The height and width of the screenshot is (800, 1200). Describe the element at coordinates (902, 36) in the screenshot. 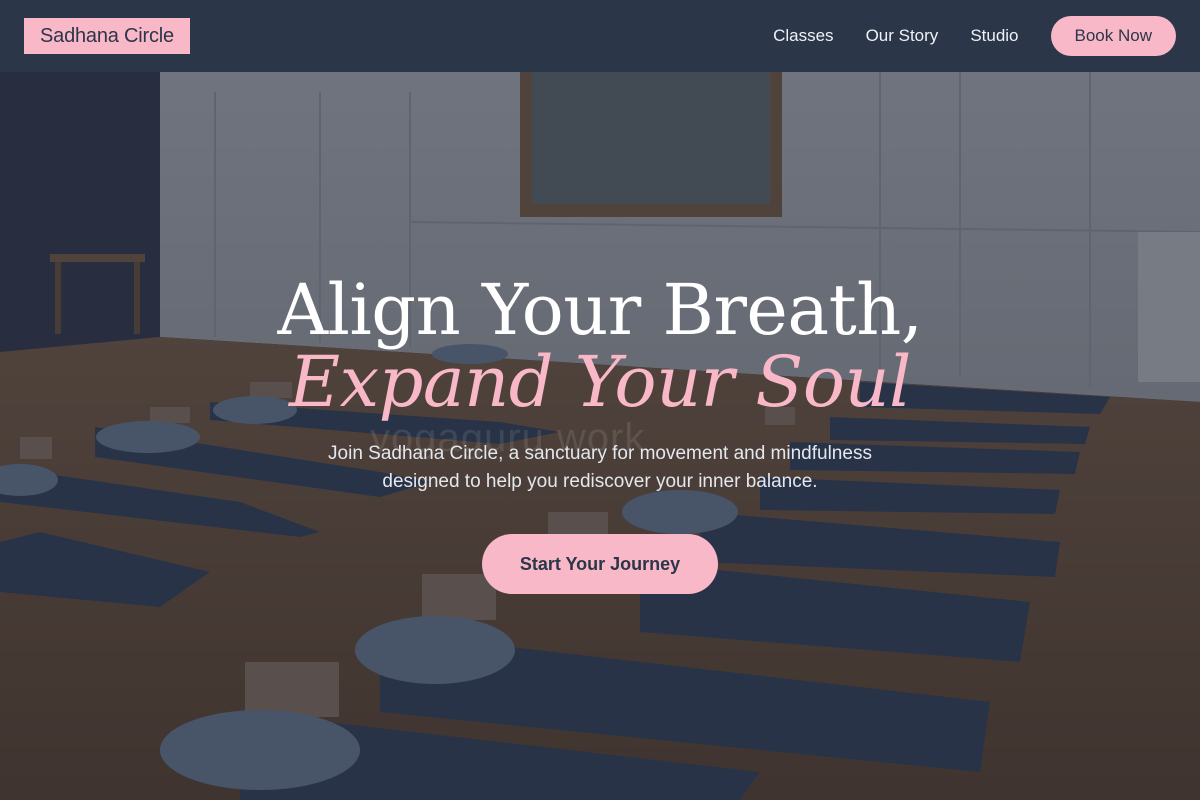

I see `nav-link-our-story: Our Story` at that location.